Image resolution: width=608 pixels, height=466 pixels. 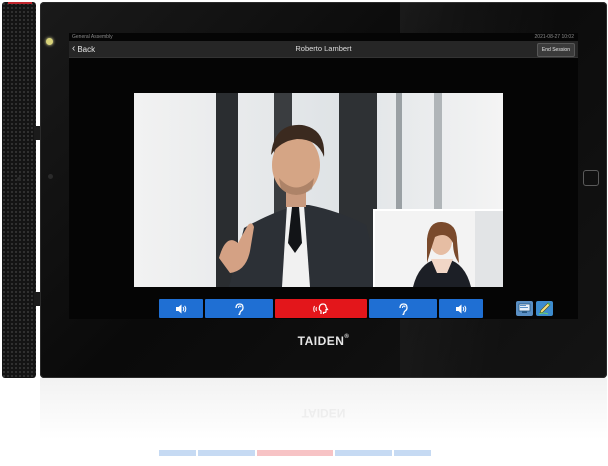 I want to click on page-title: Roberto Lambert, so click(x=323, y=48).